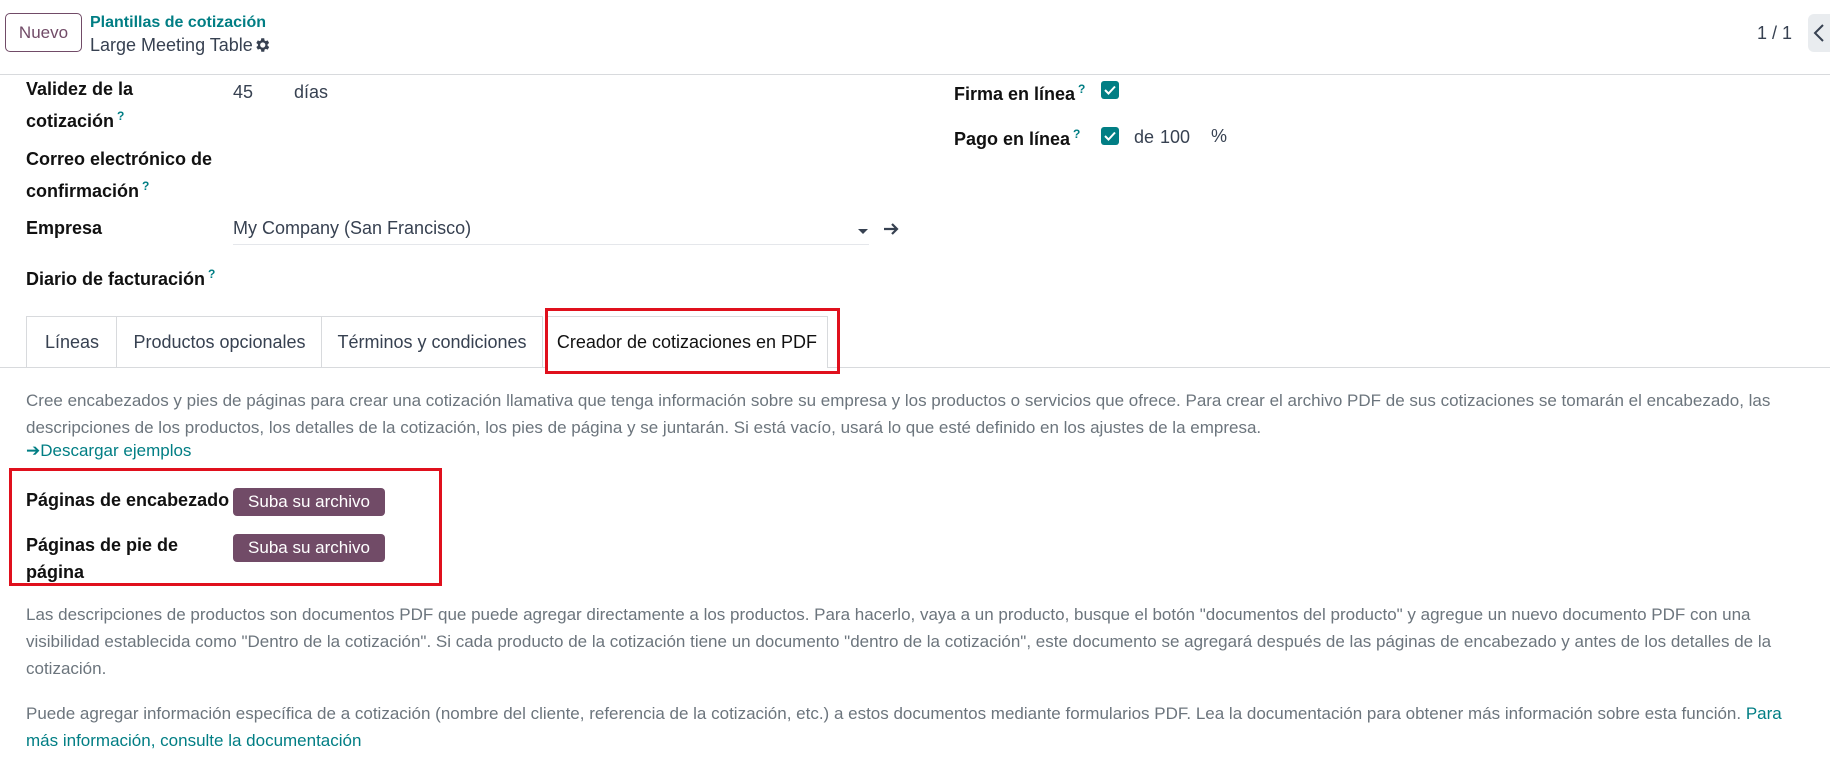  Describe the element at coordinates (43, 32) in the screenshot. I see `new-button: Nuevo` at that location.